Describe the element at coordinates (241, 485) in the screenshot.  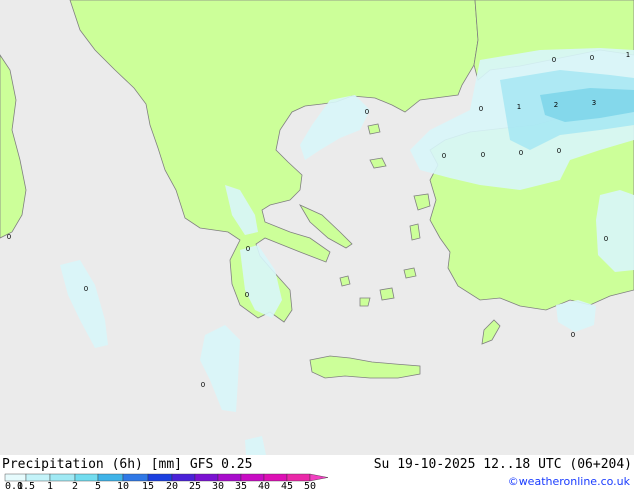
I see `scale-tick-label: 35` at that location.